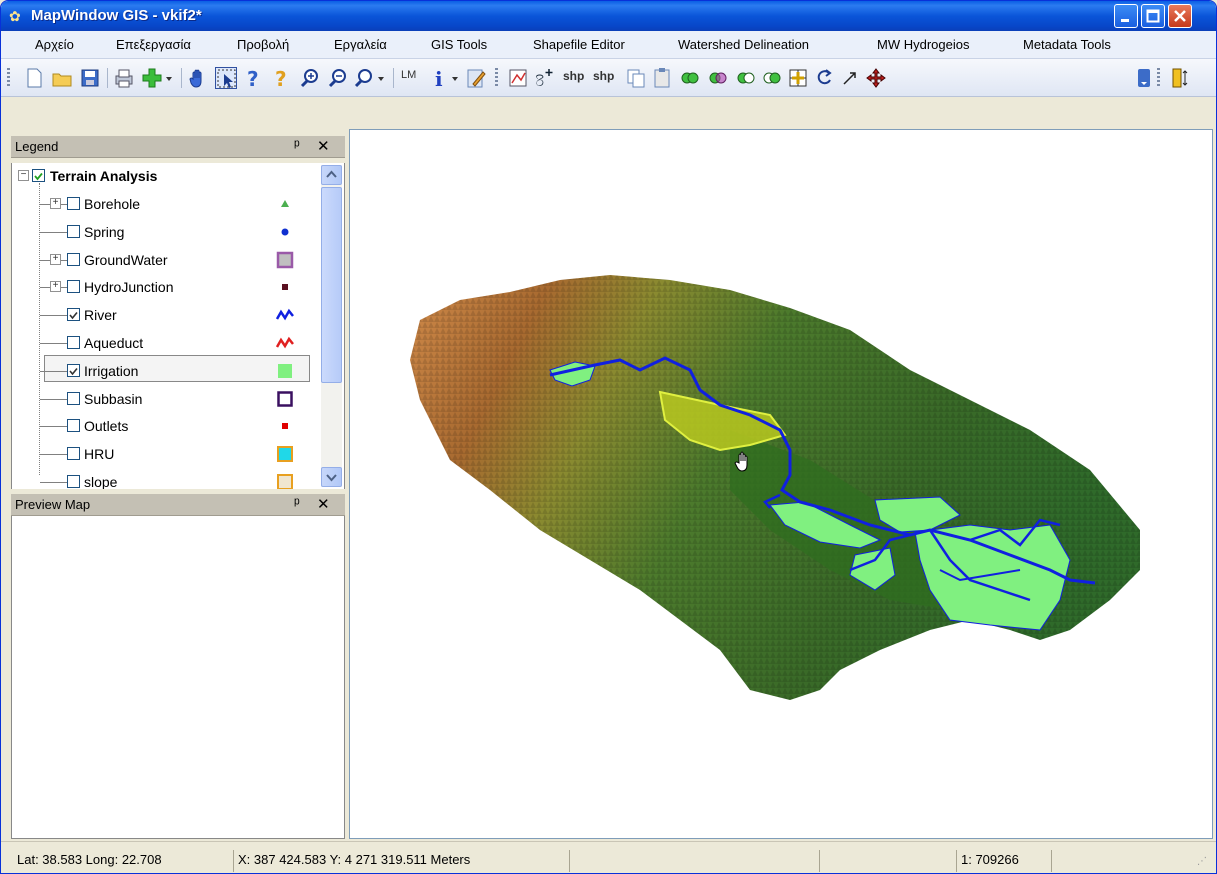 Image resolution: width=1217 pixels, height=874 pixels. Describe the element at coordinates (1153, 16) in the screenshot. I see `maximize-button` at that location.